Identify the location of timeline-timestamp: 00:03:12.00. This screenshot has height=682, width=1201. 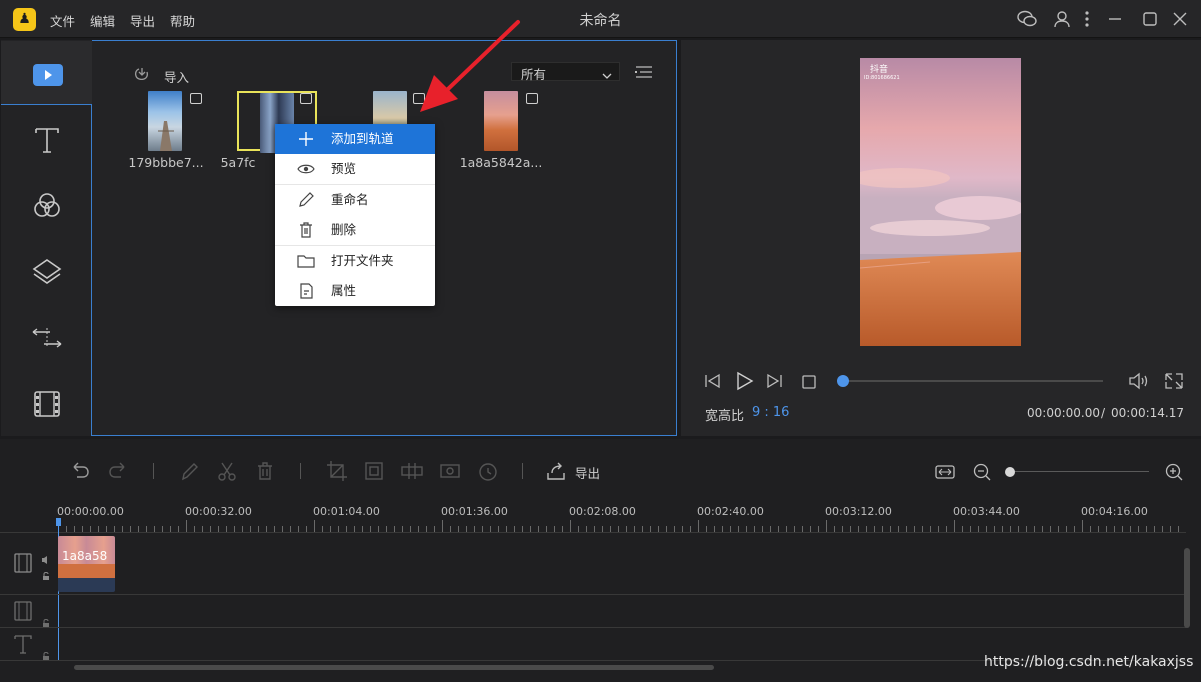
(858, 511).